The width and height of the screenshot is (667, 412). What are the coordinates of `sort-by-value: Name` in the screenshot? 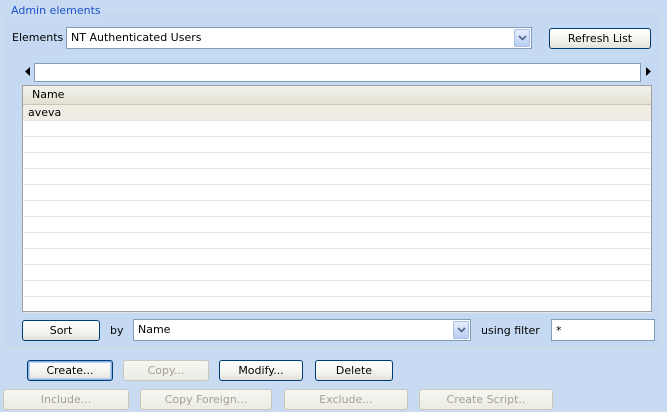 It's located at (154, 329).